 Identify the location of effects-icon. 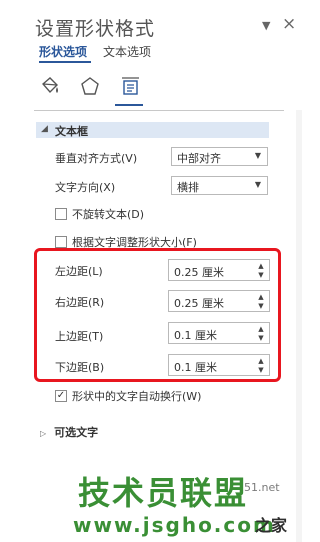
(90, 86).